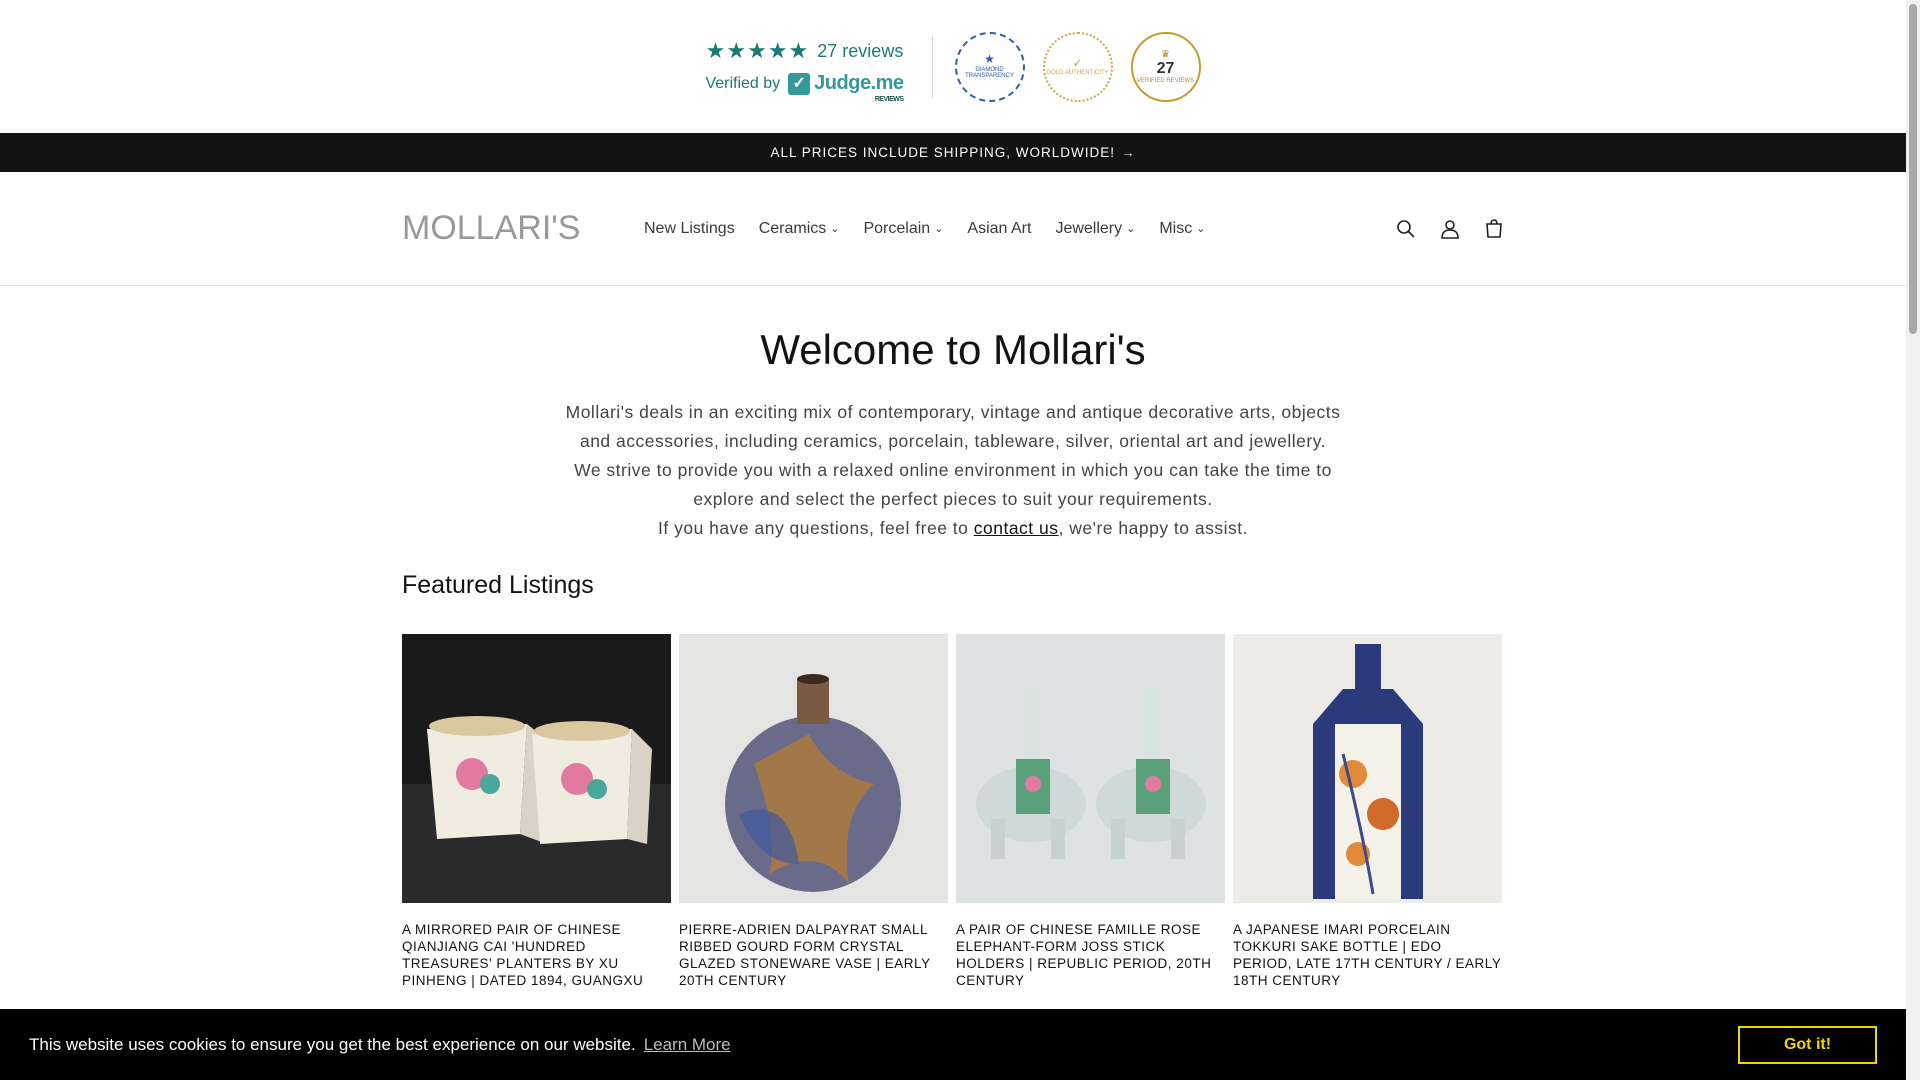  I want to click on judgeme-sub: REVIEWS, so click(889, 99).